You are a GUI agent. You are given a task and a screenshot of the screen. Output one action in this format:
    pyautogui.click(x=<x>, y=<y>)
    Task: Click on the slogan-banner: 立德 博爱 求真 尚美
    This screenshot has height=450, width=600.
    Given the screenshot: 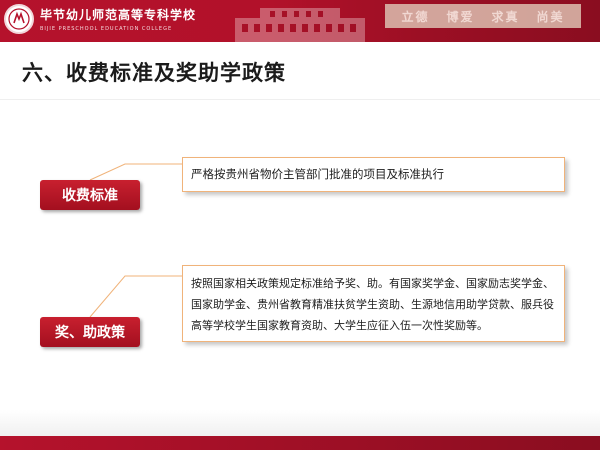 What is the action you would take?
    pyautogui.click(x=483, y=16)
    